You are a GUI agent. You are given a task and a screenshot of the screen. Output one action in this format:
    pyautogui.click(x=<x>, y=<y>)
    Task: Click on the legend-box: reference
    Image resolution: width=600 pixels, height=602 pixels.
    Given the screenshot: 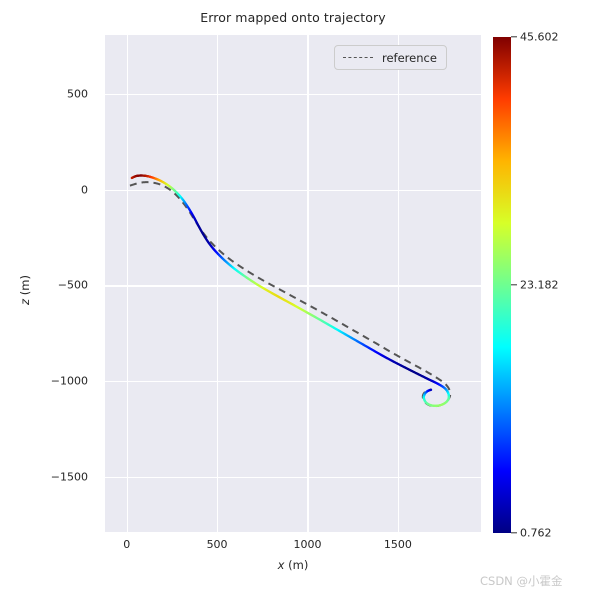 What is the action you would take?
    pyautogui.click(x=390, y=57)
    